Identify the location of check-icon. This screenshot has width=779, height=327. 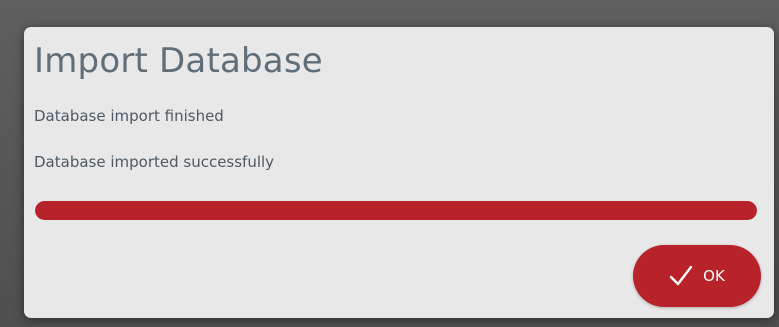
(681, 276).